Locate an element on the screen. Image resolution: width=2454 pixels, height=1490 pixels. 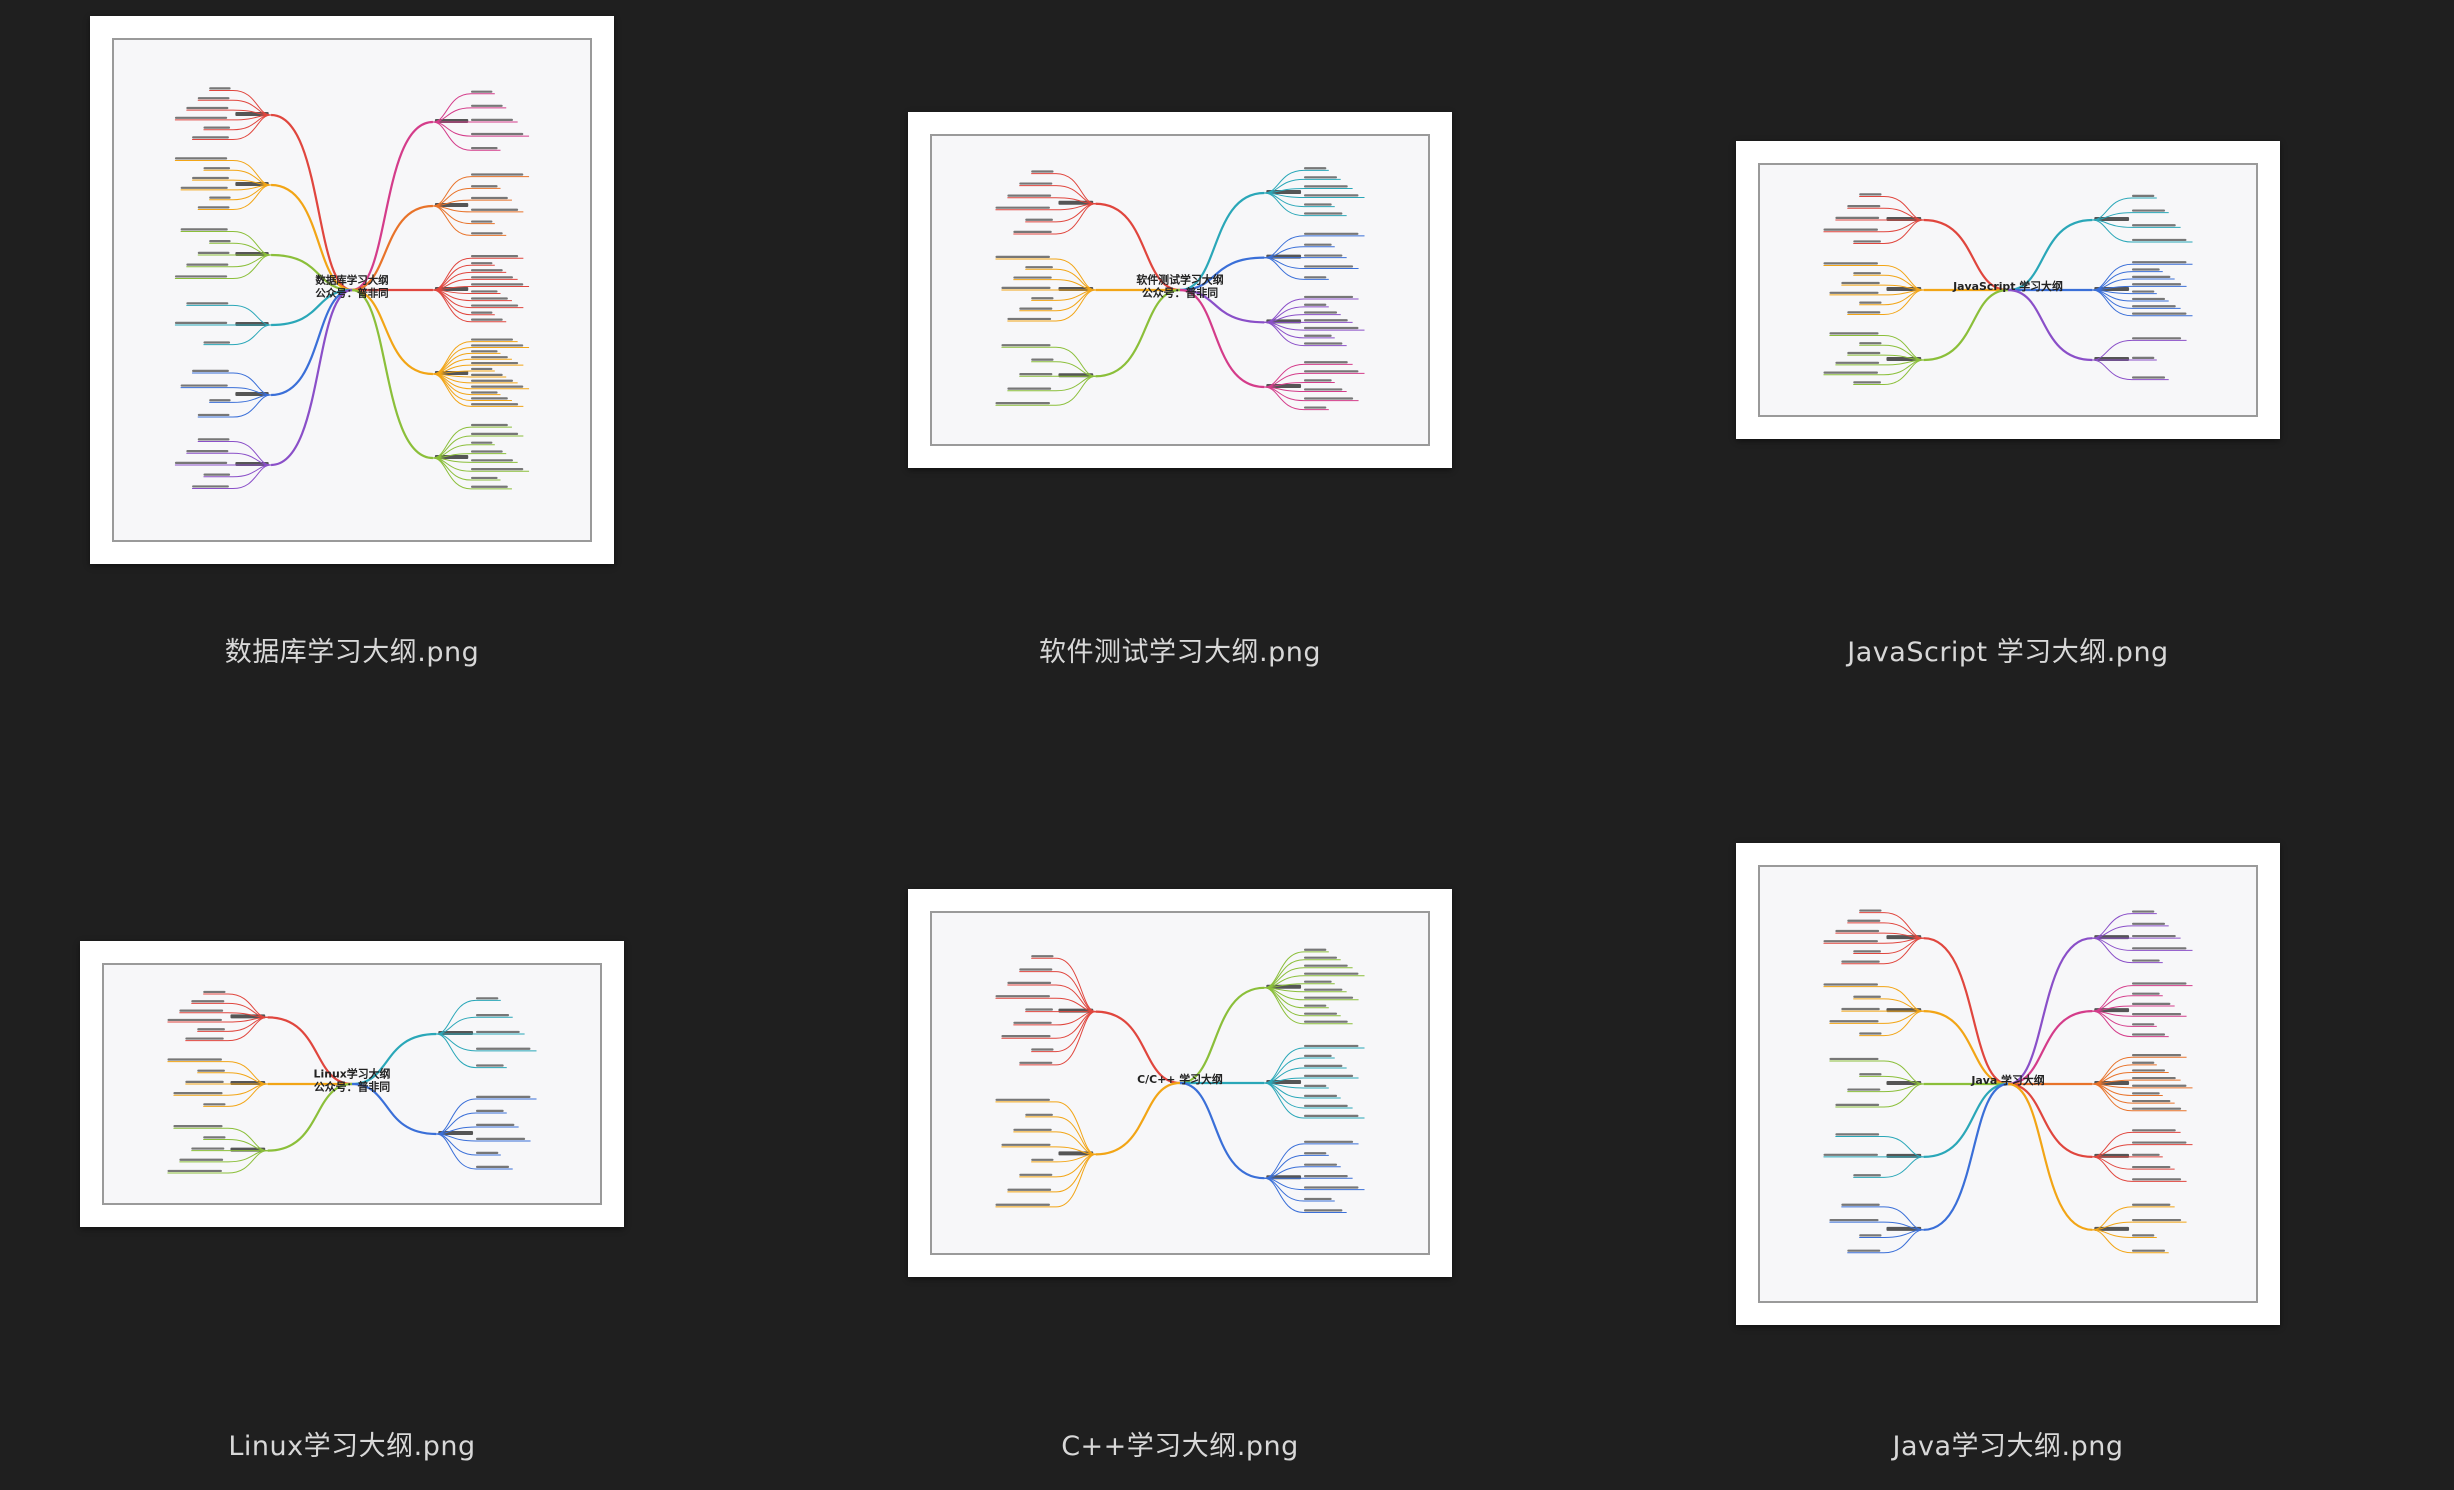
file-name: 软件测试学习大纲.png is located at coordinates (1180, 649).